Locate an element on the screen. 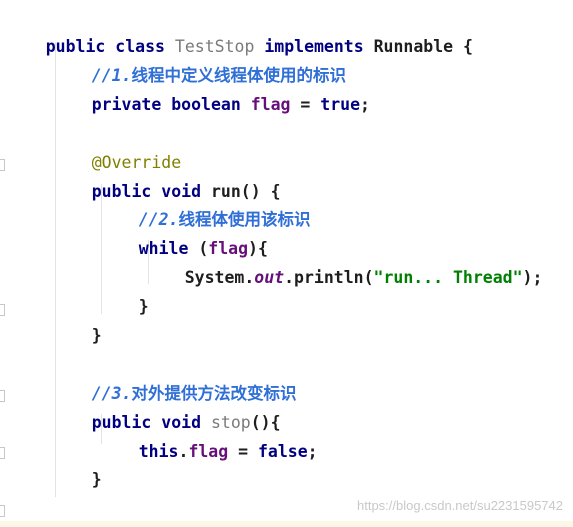 The height and width of the screenshot is (527, 573). method-println: .println( is located at coordinates (329, 277).